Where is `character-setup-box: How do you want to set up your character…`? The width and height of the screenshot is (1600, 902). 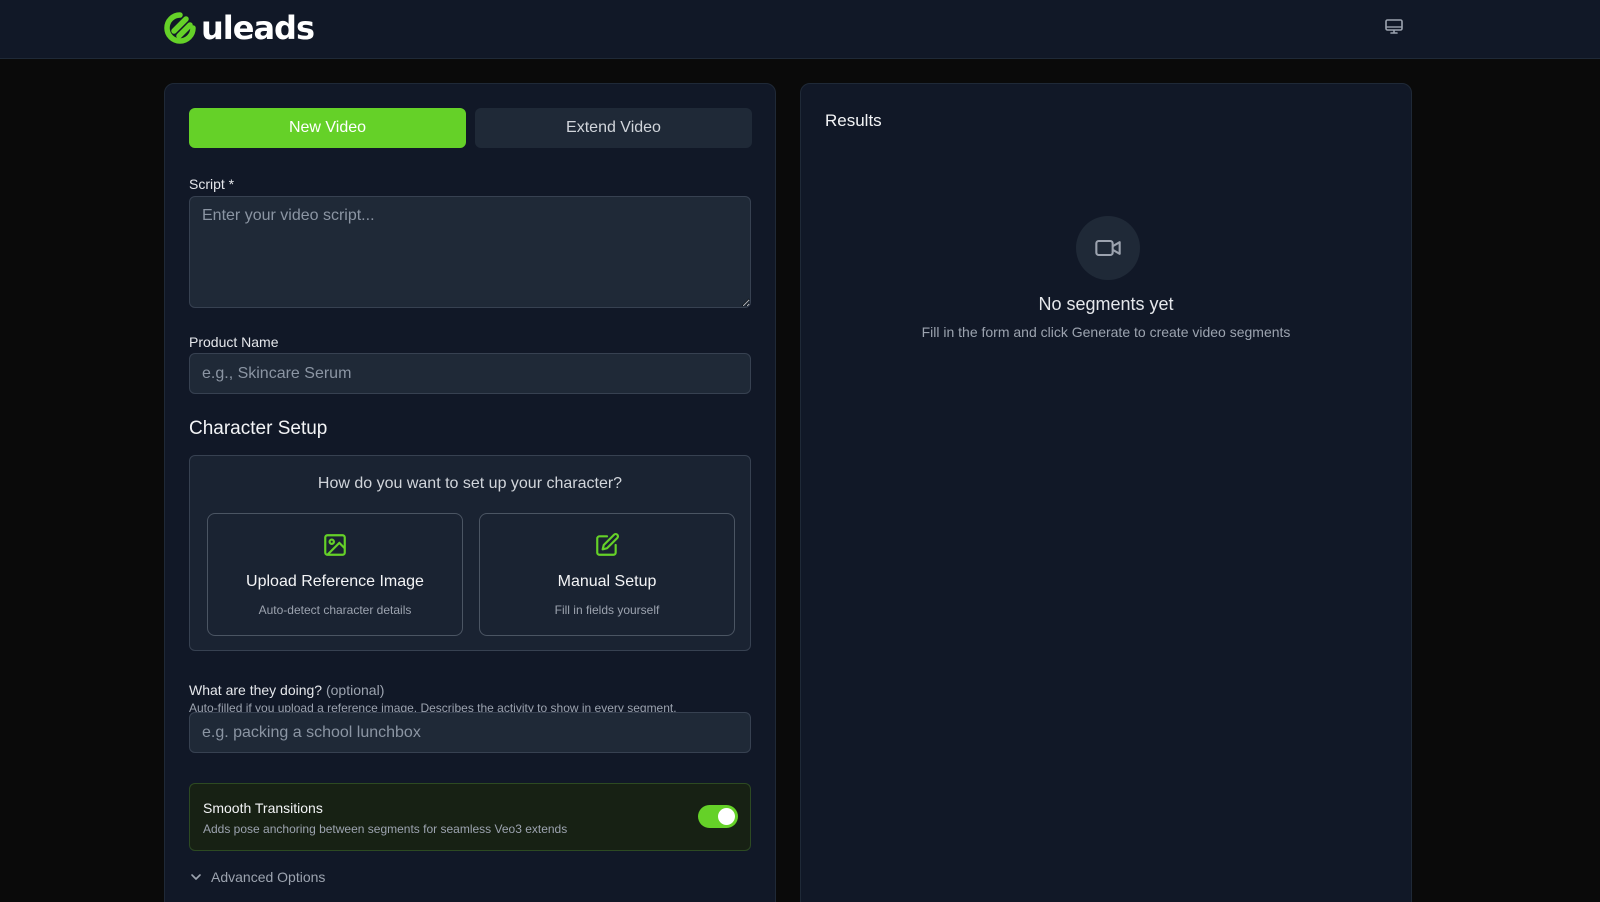
character-setup-box: How do you want to set up your character… is located at coordinates (470, 553).